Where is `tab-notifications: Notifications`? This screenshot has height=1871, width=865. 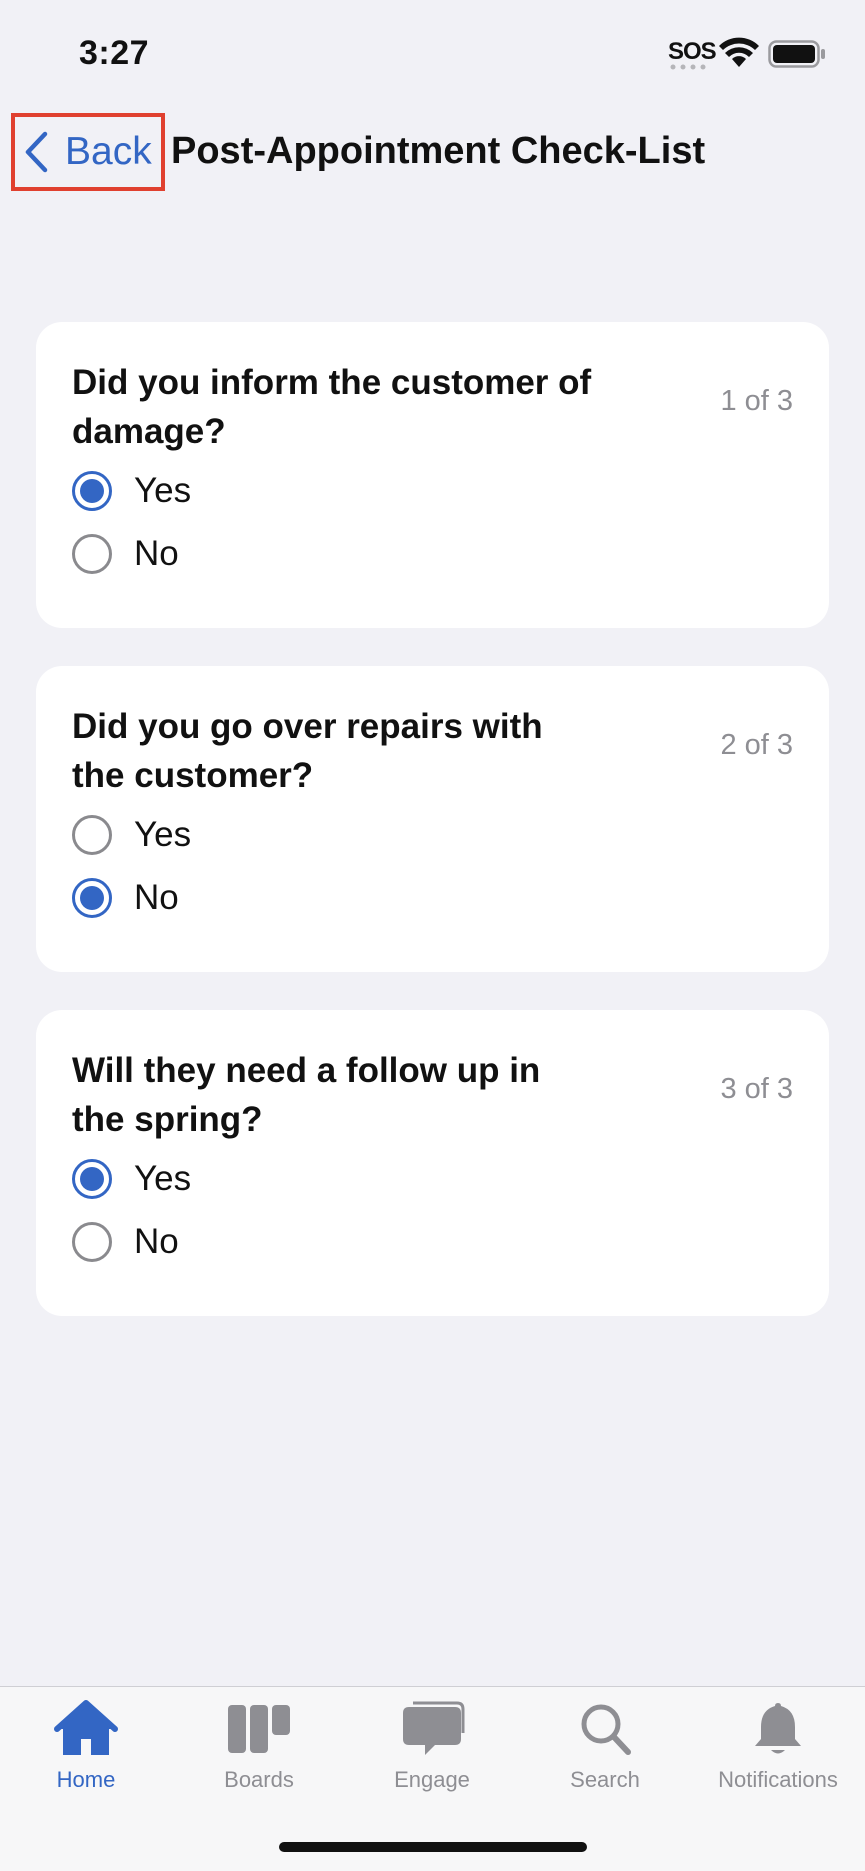 tab-notifications: Notifications is located at coordinates (778, 1754).